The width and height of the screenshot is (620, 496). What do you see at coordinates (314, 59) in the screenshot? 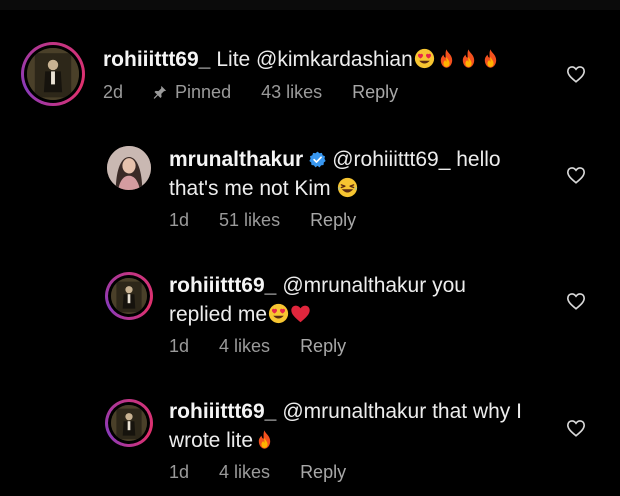
I see `comment-text: Lite @kimkardashian` at bounding box center [314, 59].